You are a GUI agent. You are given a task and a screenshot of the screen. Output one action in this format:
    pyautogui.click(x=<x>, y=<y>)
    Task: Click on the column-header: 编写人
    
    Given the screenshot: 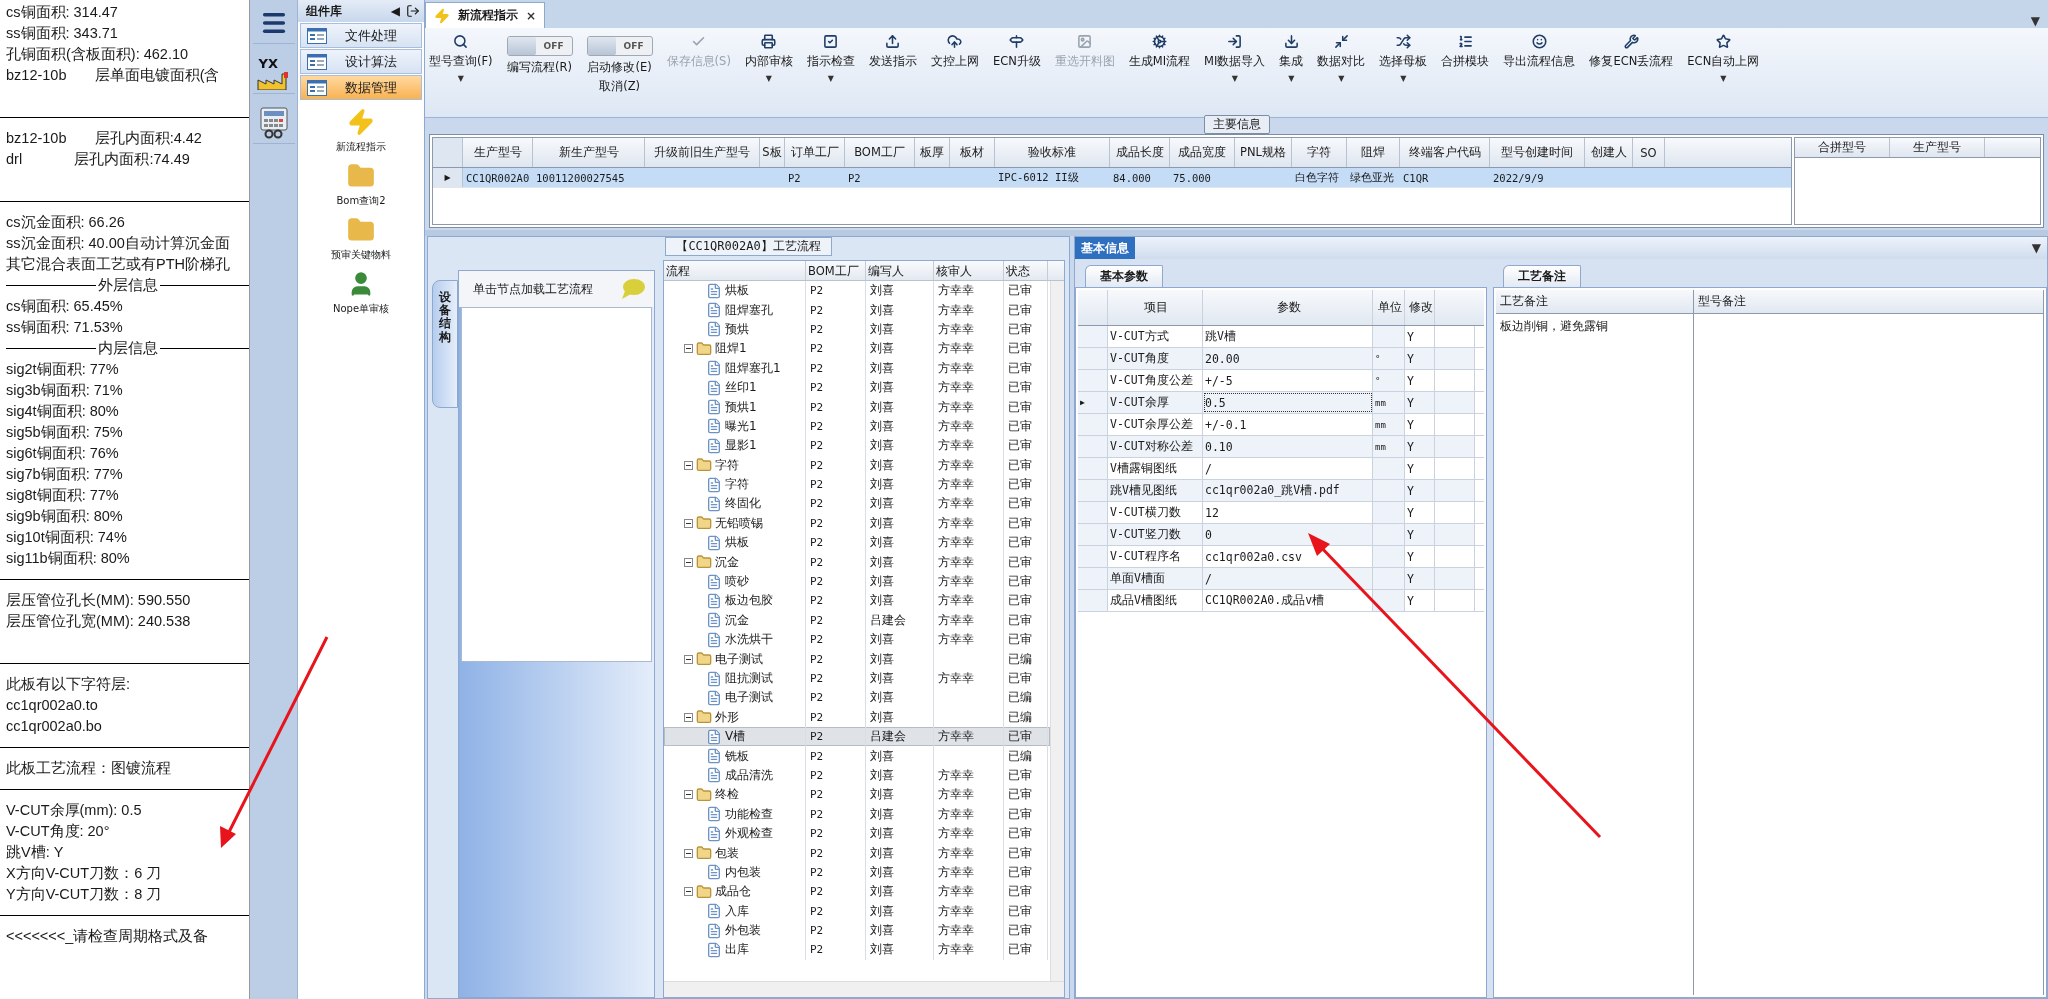 What is the action you would take?
    pyautogui.click(x=900, y=270)
    